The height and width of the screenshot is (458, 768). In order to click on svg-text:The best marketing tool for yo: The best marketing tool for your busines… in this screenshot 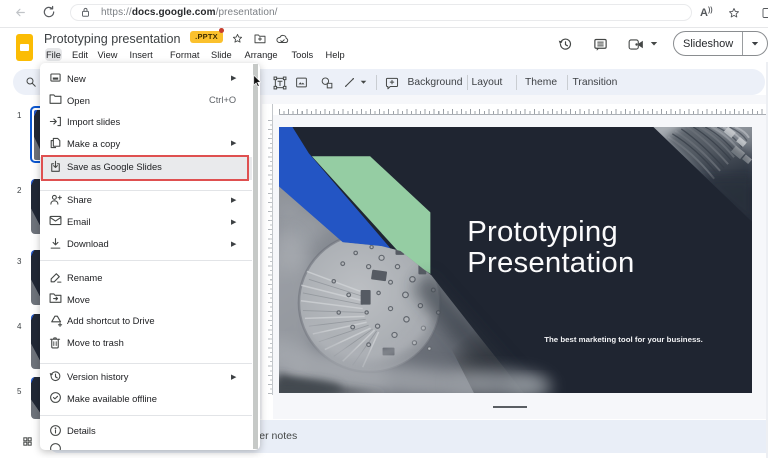, I will do `click(623, 338)`.